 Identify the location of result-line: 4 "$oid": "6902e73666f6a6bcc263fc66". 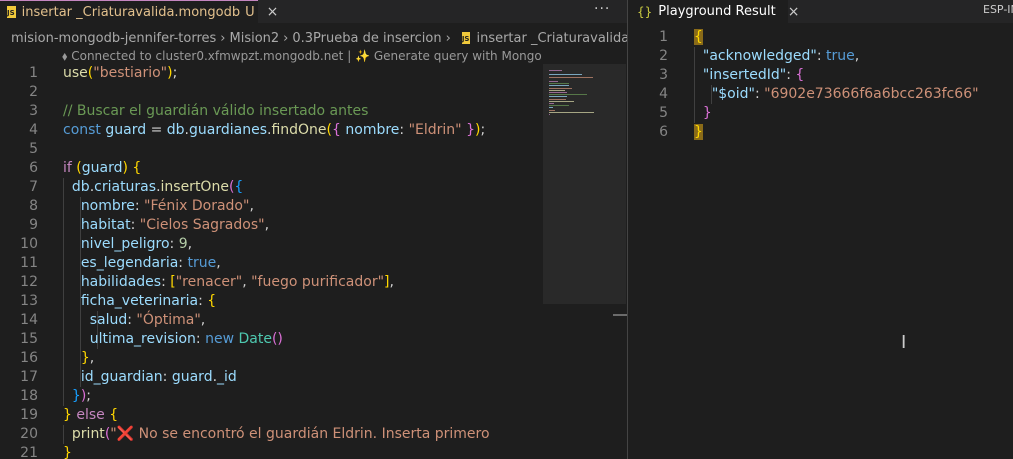
(820, 94).